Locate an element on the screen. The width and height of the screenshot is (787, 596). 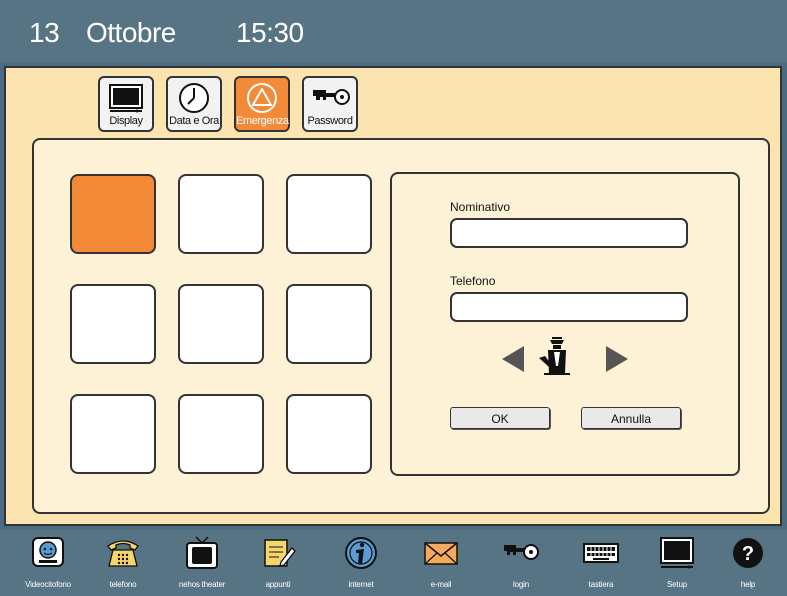
nav-videocitofono: Videocitofono is located at coordinates (48, 563).